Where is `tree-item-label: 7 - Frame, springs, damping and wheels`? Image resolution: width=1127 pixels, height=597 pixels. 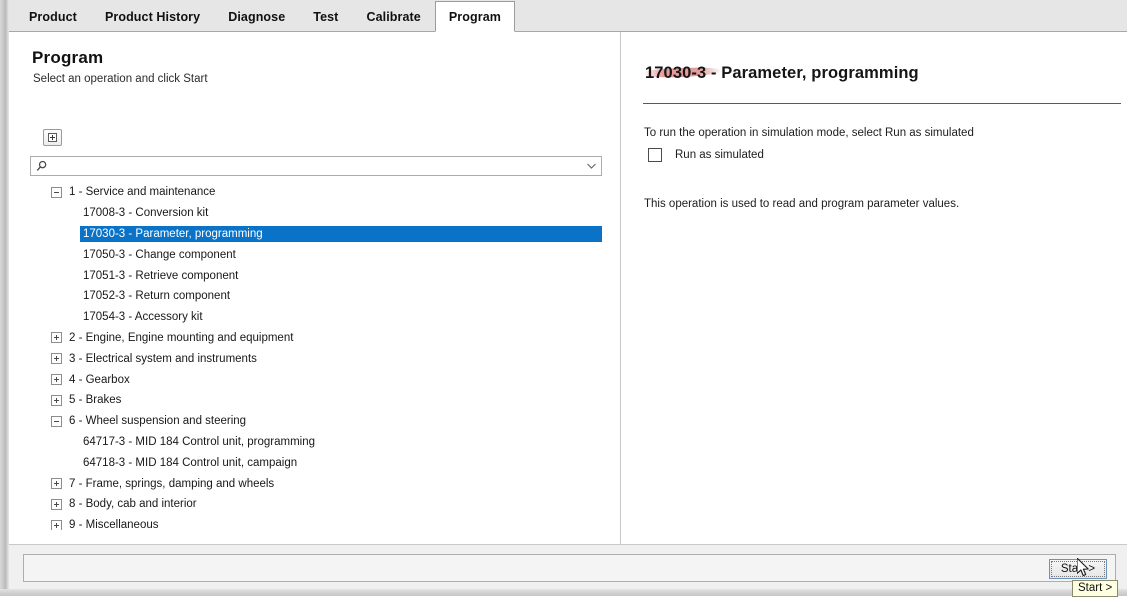
tree-item-label: 7 - Frame, springs, damping and wheels is located at coordinates (172, 483).